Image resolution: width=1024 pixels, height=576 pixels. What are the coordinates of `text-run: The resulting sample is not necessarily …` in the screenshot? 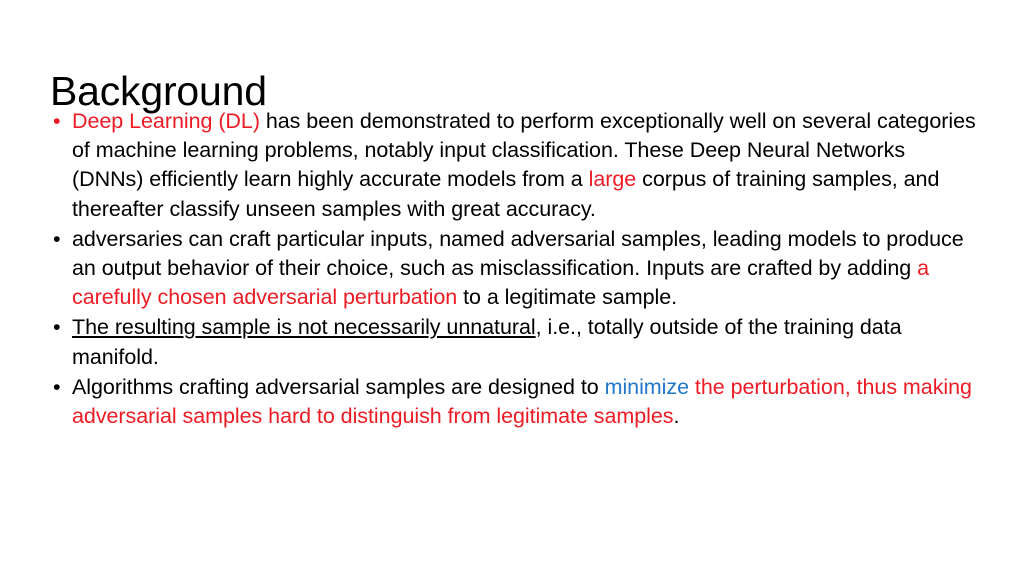 It's located at (304, 327).